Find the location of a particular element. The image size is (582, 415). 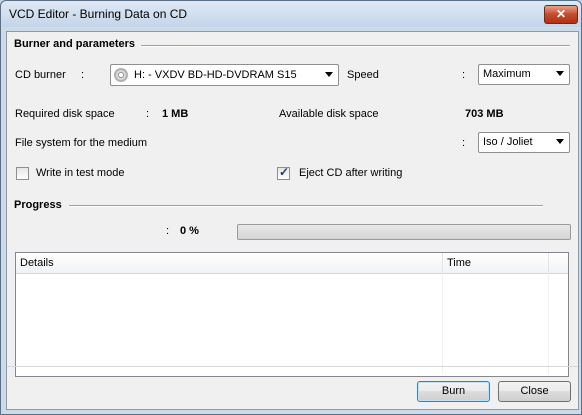

checkmark-icon: ✓ is located at coordinates (284, 172).